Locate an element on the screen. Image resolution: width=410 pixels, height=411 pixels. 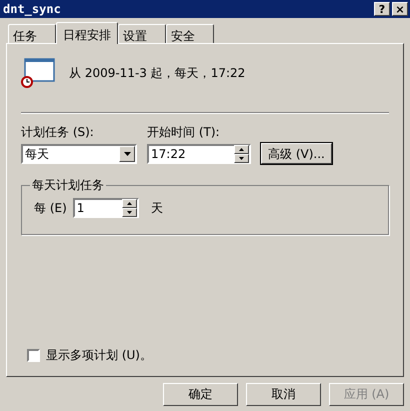
dropdown-arrow-icon is located at coordinates (127, 154).